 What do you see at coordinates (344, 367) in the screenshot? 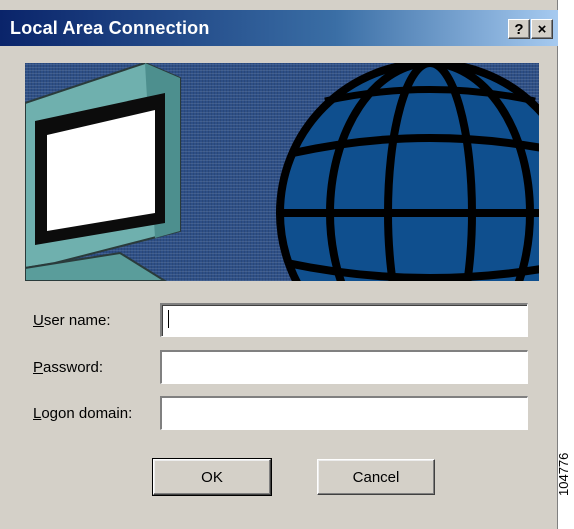
I see `password-field` at bounding box center [344, 367].